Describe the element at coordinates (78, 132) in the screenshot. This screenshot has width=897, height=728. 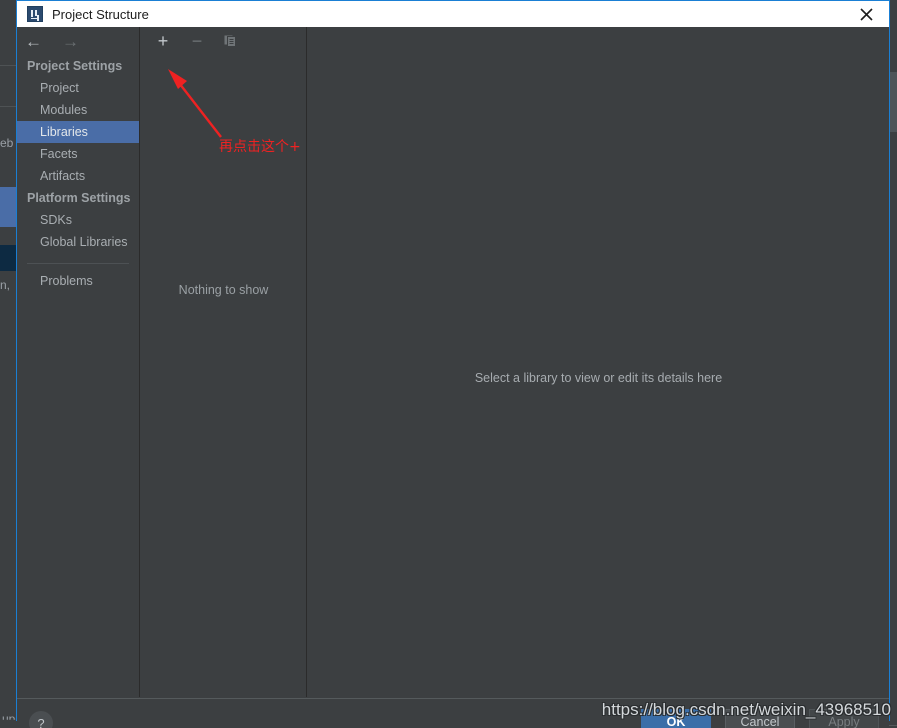
I see `sidebar-item-libraries: Libraries` at that location.